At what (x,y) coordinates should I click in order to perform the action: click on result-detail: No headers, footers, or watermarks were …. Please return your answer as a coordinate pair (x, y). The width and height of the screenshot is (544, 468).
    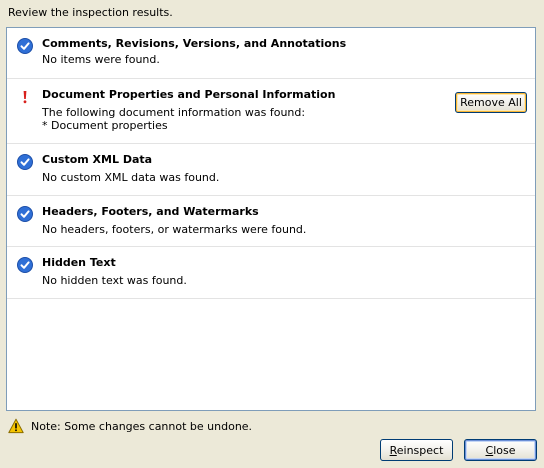
    Looking at the image, I should click on (174, 229).